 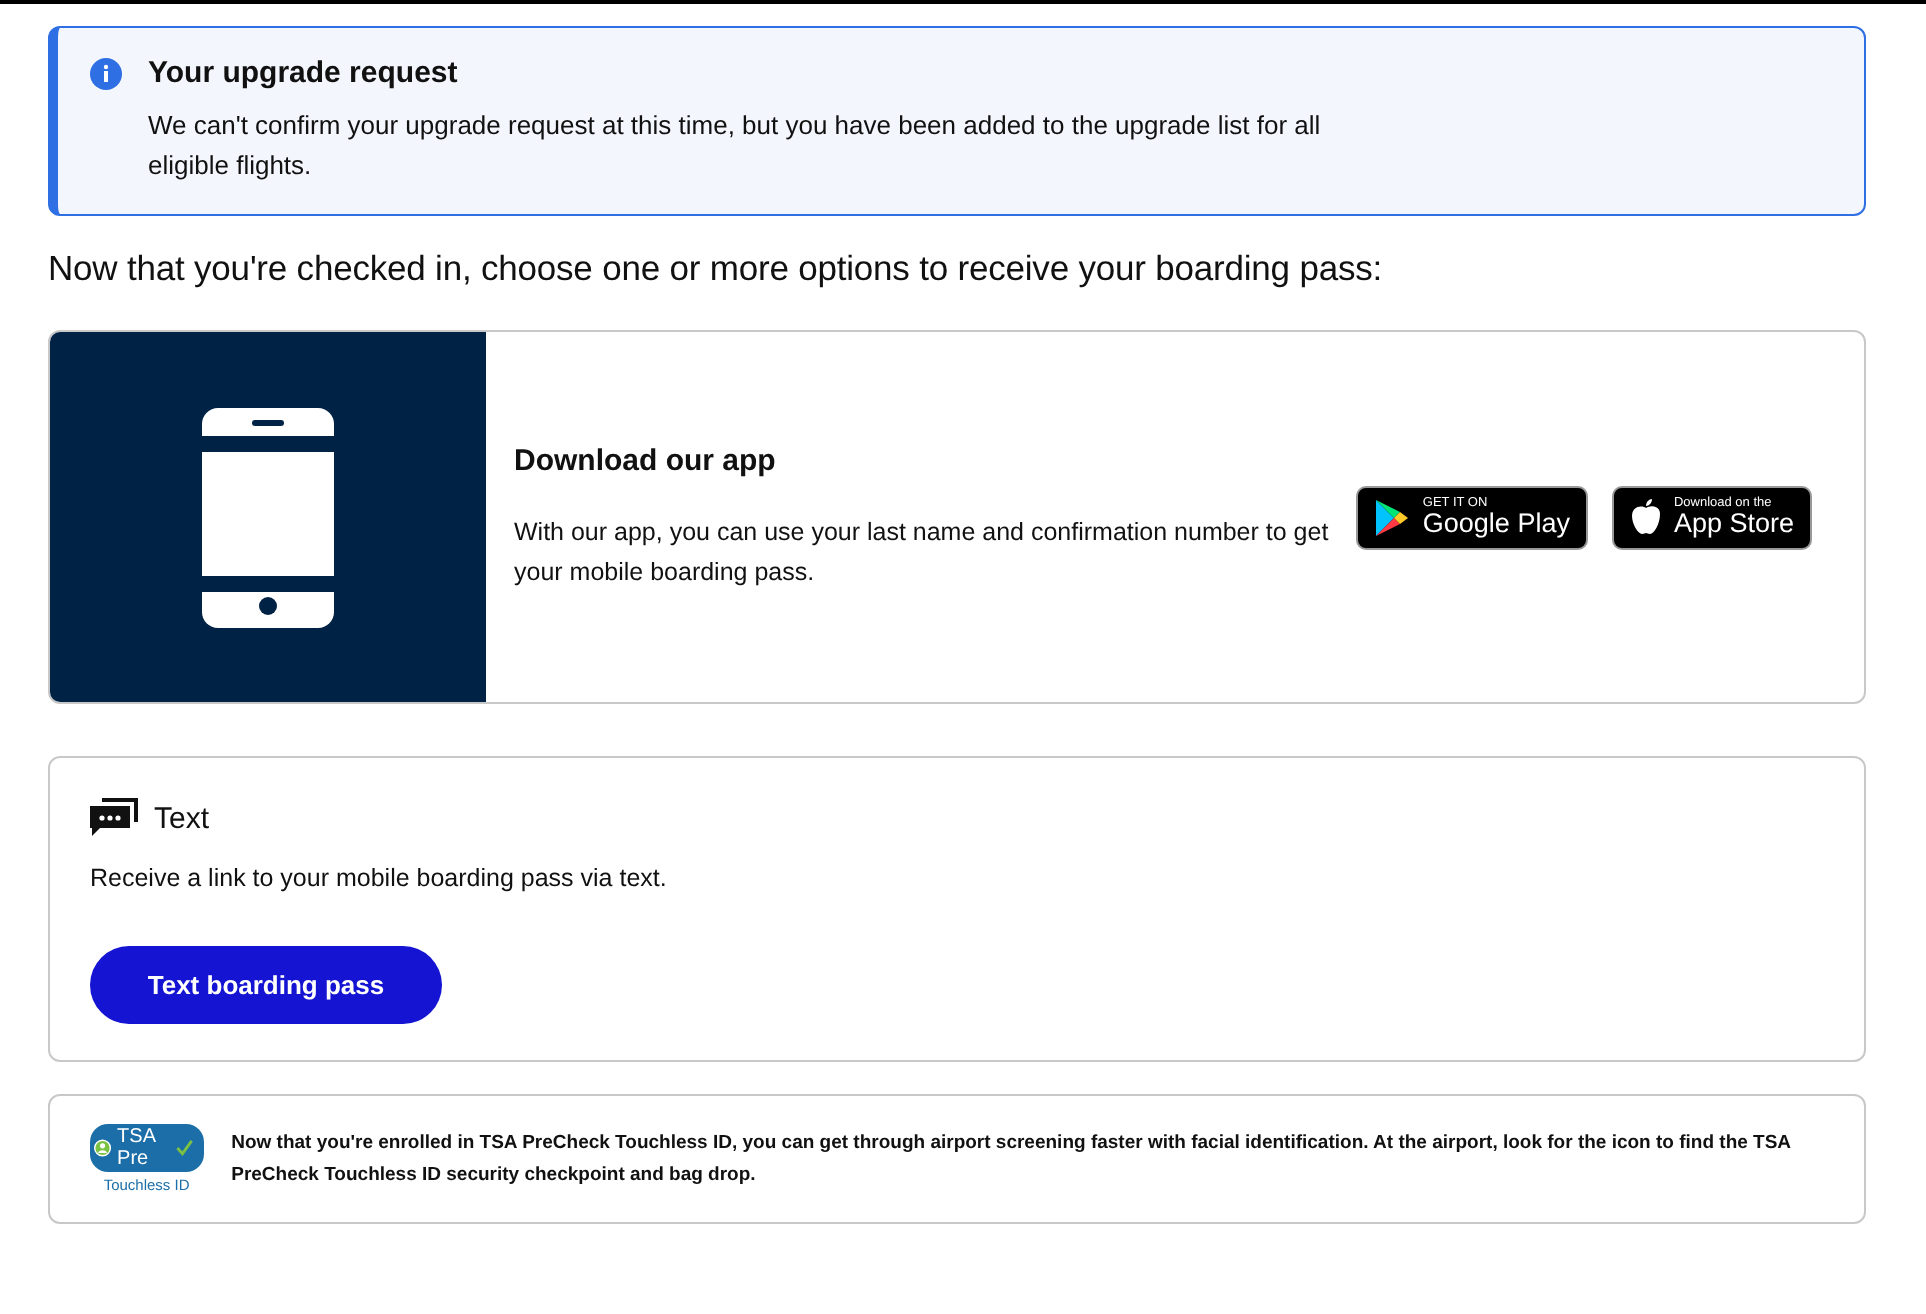 What do you see at coordinates (1645, 517) in the screenshot?
I see `apple-icon` at bounding box center [1645, 517].